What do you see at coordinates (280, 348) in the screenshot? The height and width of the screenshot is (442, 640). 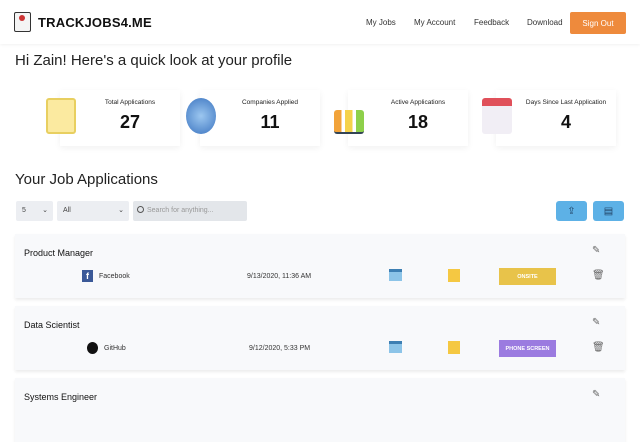 I see `application-date: 9/12/2020, 5:33 PM` at bounding box center [280, 348].